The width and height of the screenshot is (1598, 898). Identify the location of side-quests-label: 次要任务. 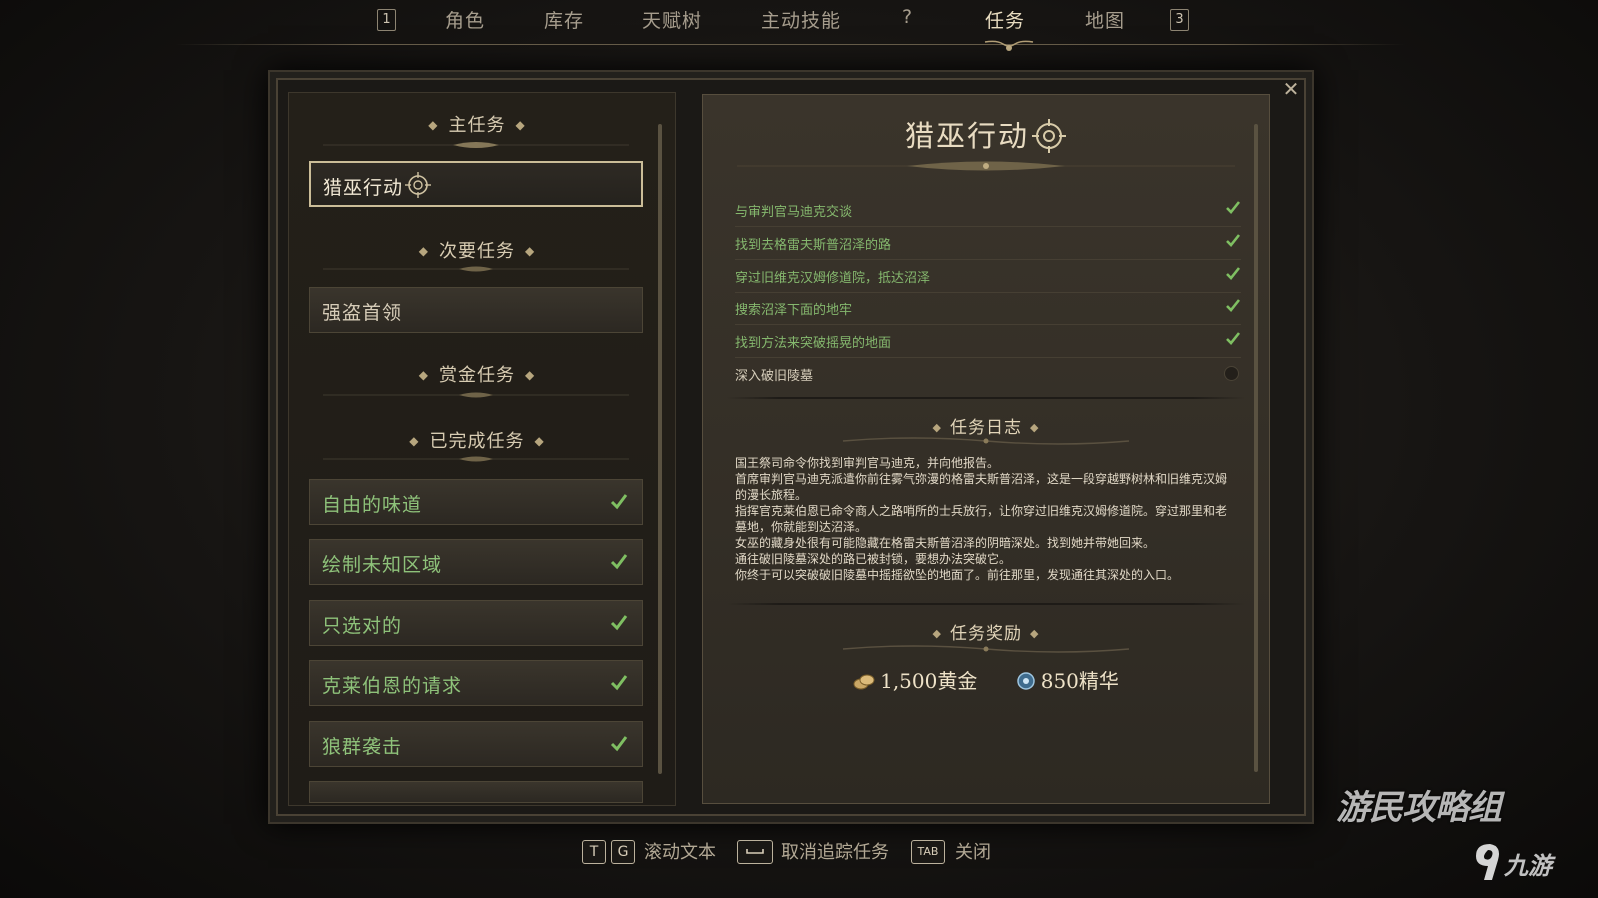
(477, 251).